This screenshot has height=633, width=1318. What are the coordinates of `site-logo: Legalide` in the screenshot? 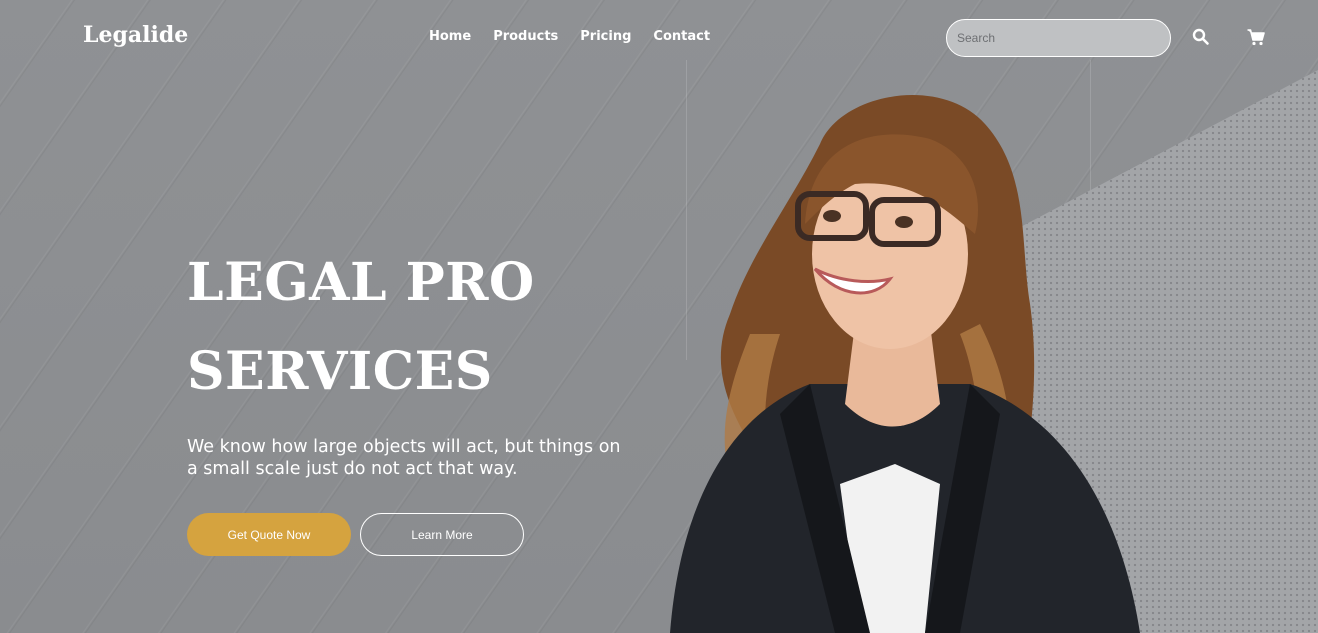 It's located at (135, 35).